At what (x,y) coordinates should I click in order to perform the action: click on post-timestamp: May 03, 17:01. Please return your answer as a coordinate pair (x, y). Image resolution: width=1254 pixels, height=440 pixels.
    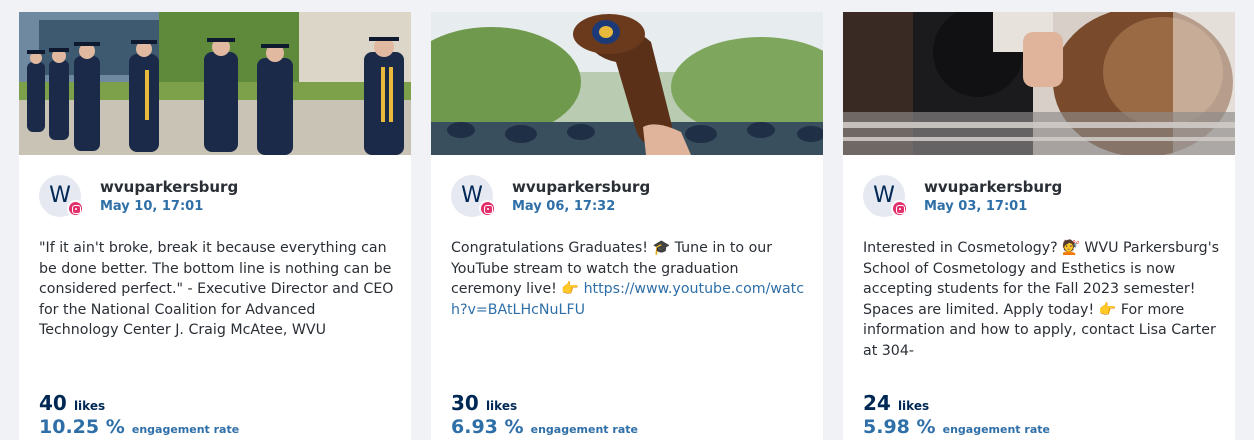
    Looking at the image, I should click on (975, 206).